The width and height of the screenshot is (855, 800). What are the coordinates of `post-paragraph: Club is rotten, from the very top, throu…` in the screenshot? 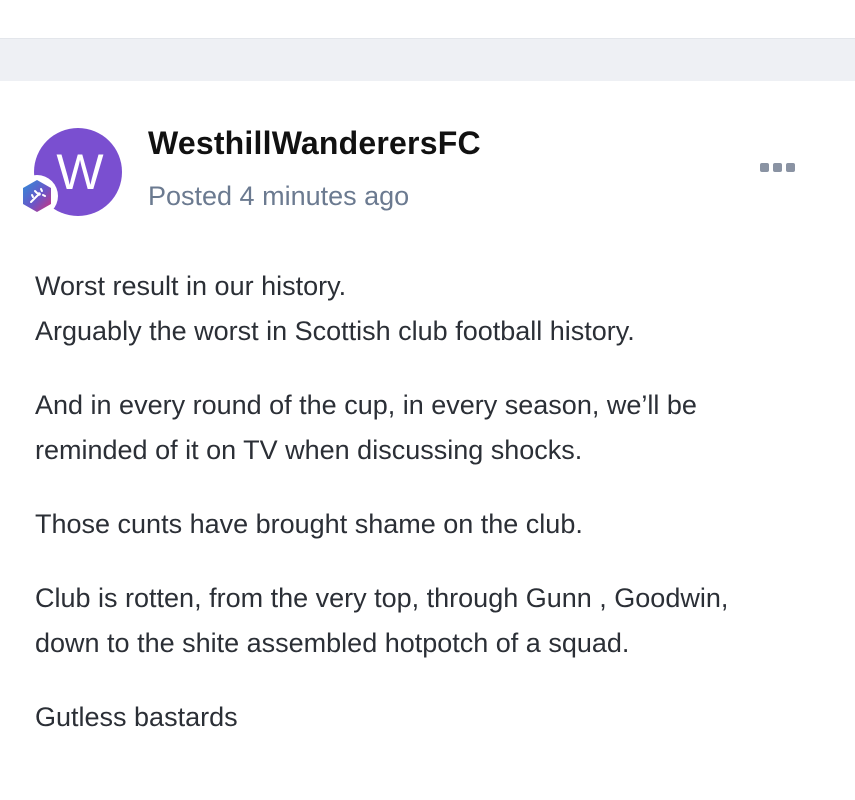 It's located at (430, 621).